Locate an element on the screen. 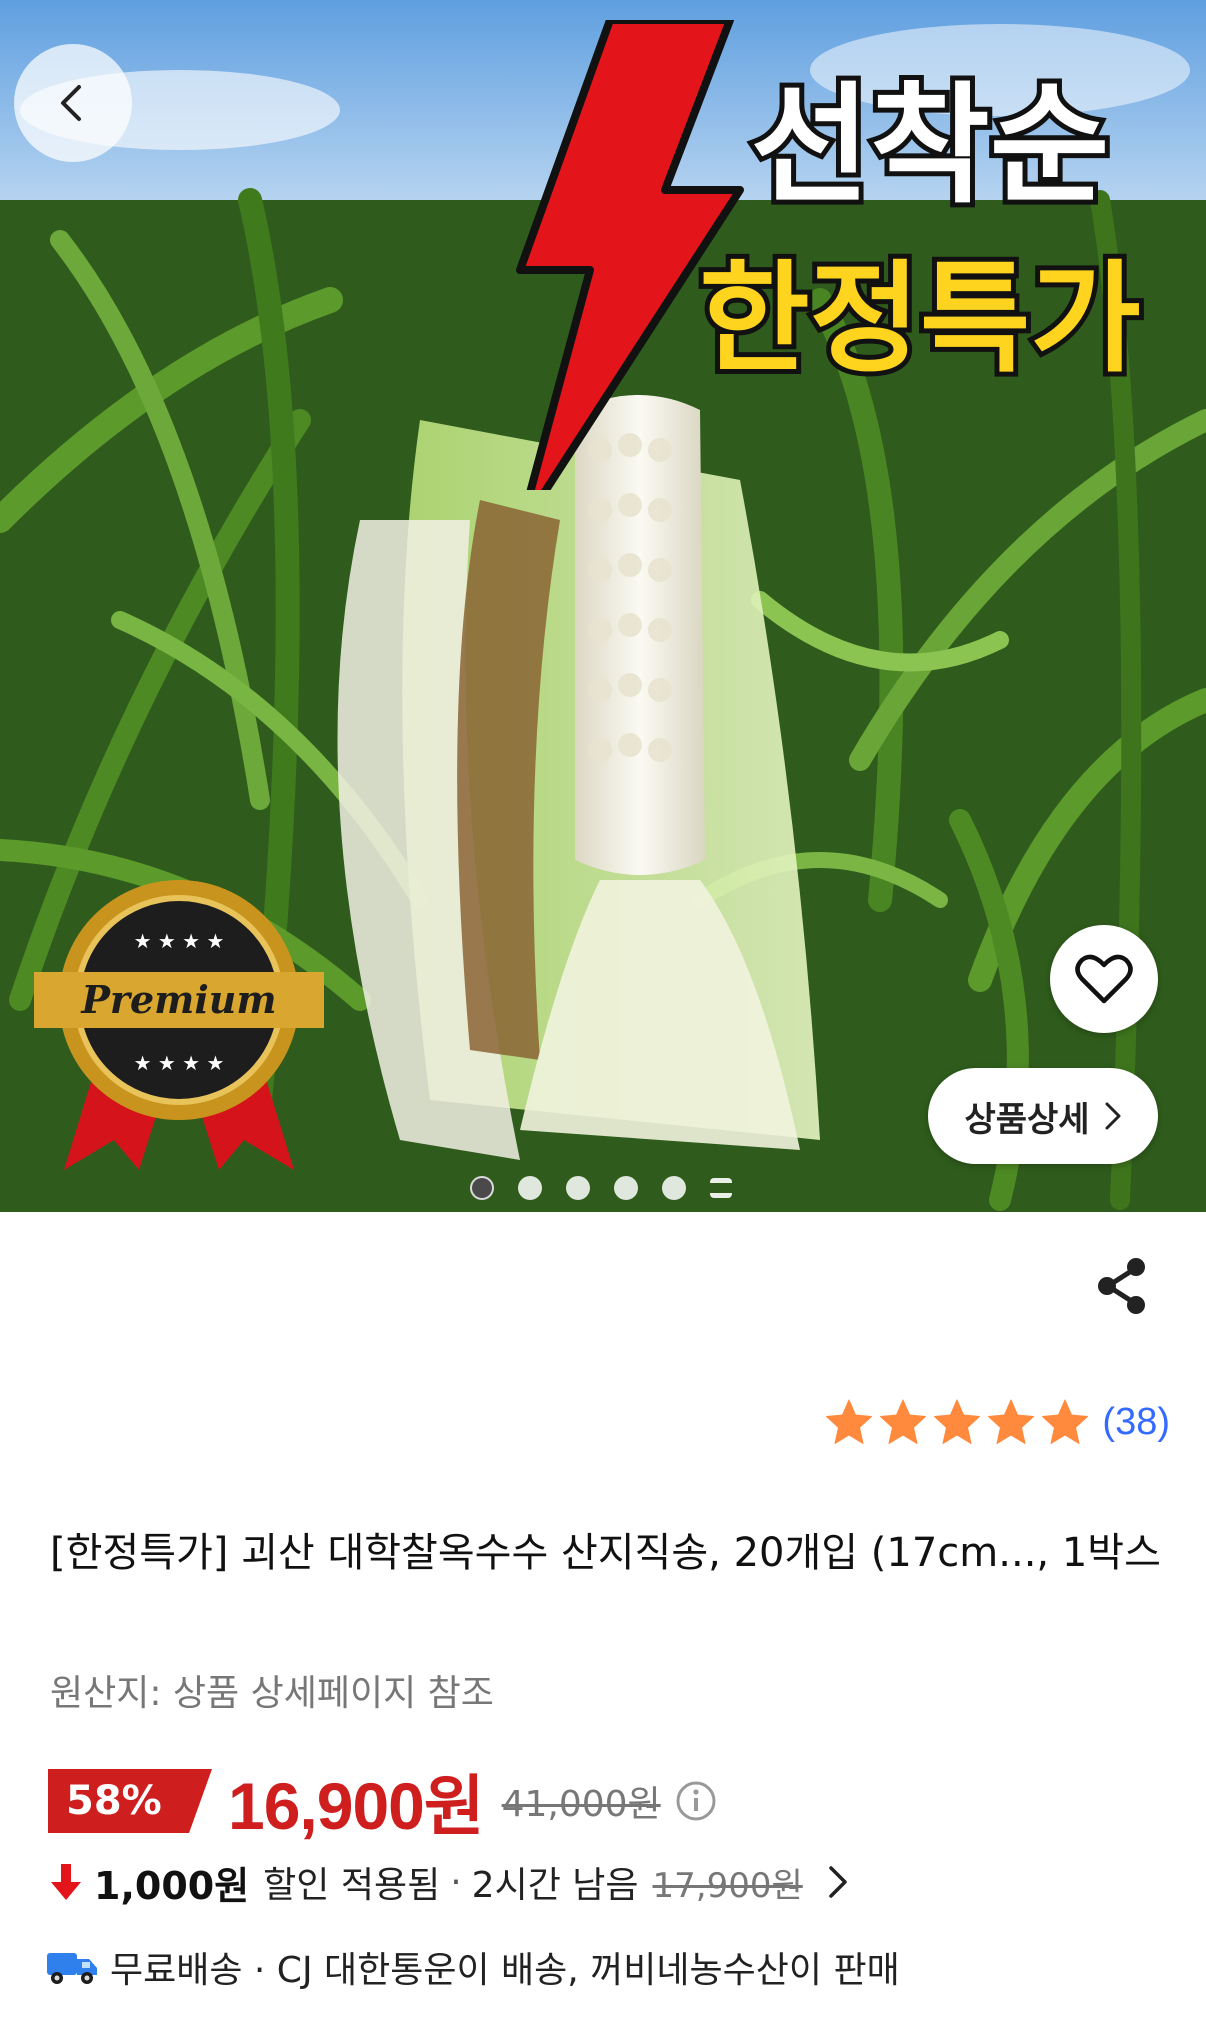  sale-price: 16,900원 is located at coordinates (356, 1806).